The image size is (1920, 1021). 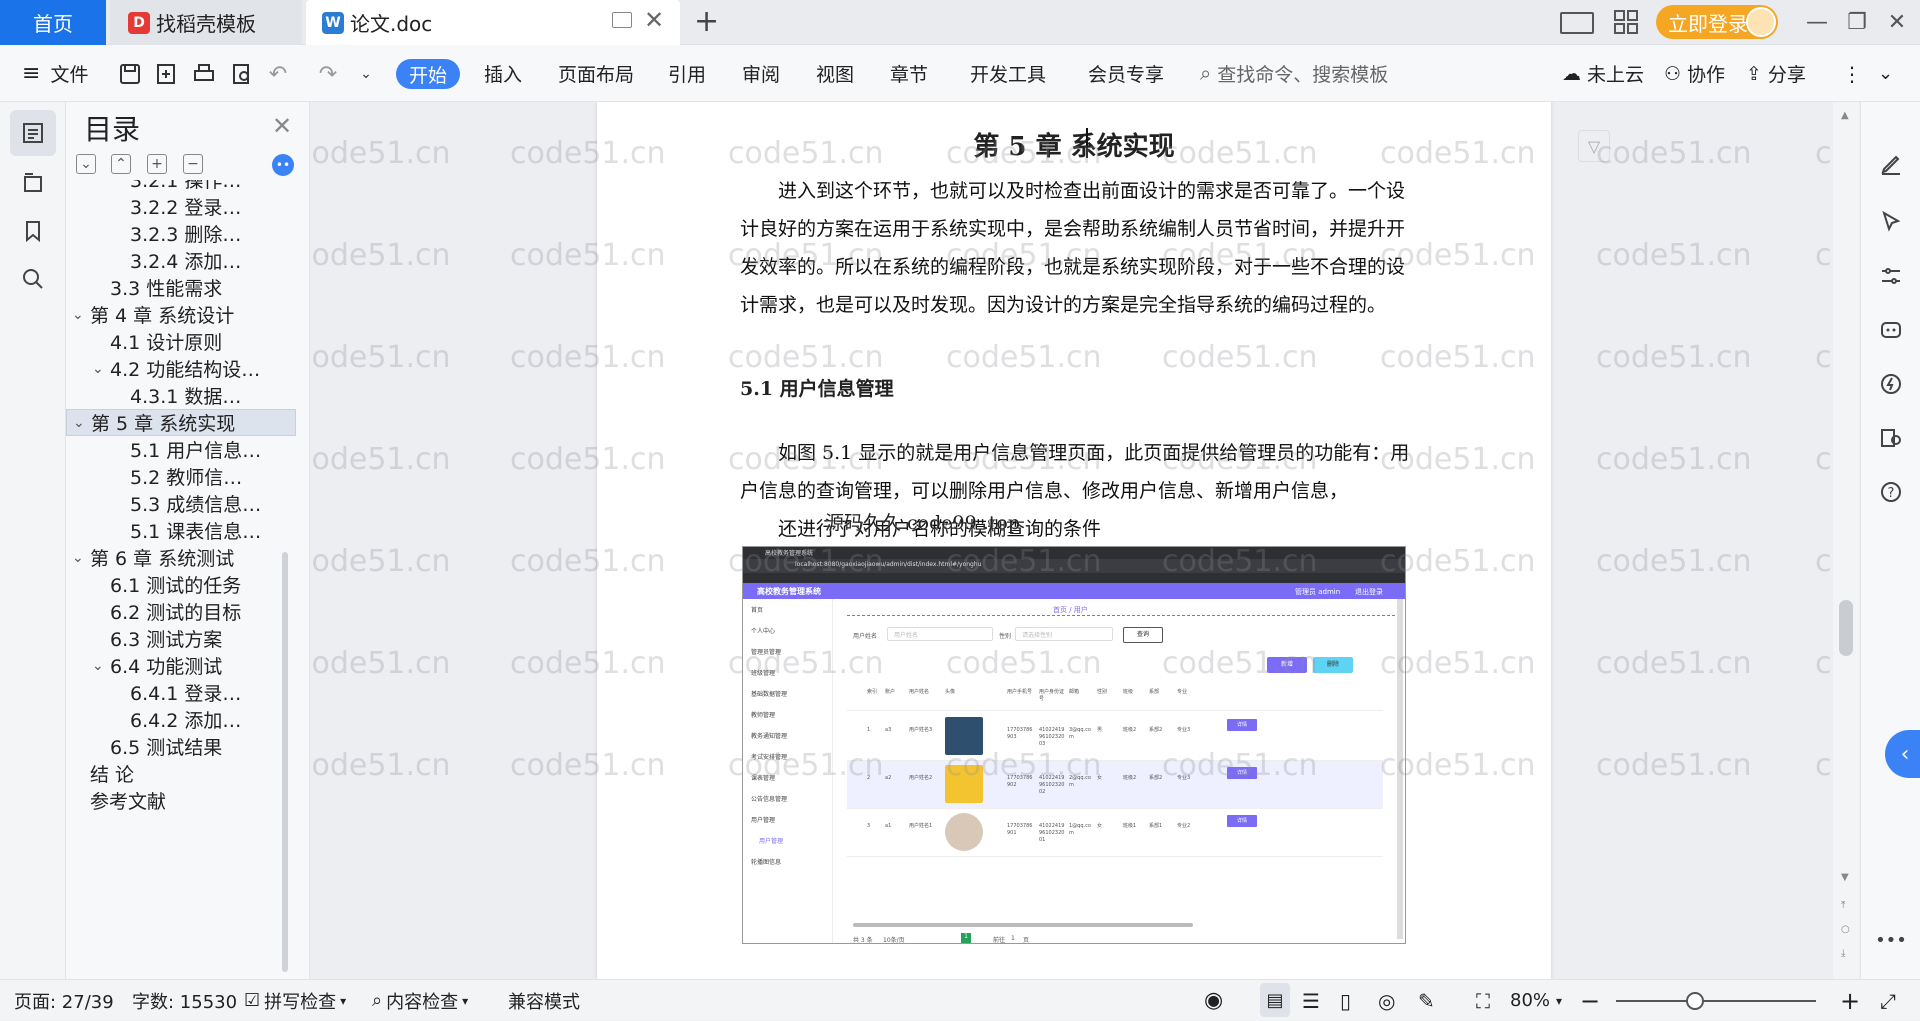 I want to click on scroll-down-icon: ▼, so click(x=1845, y=877).